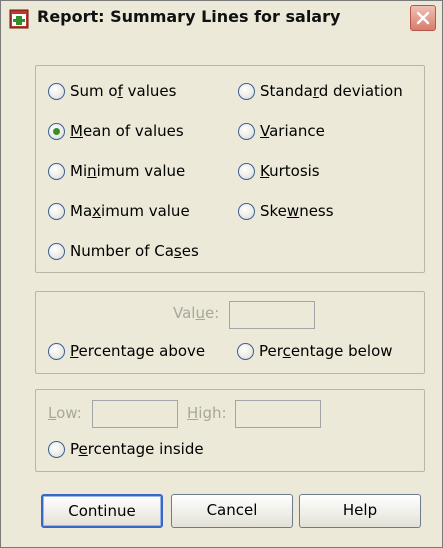  Describe the element at coordinates (130, 211) in the screenshot. I see `maximum-value-label: Maximum value` at that location.